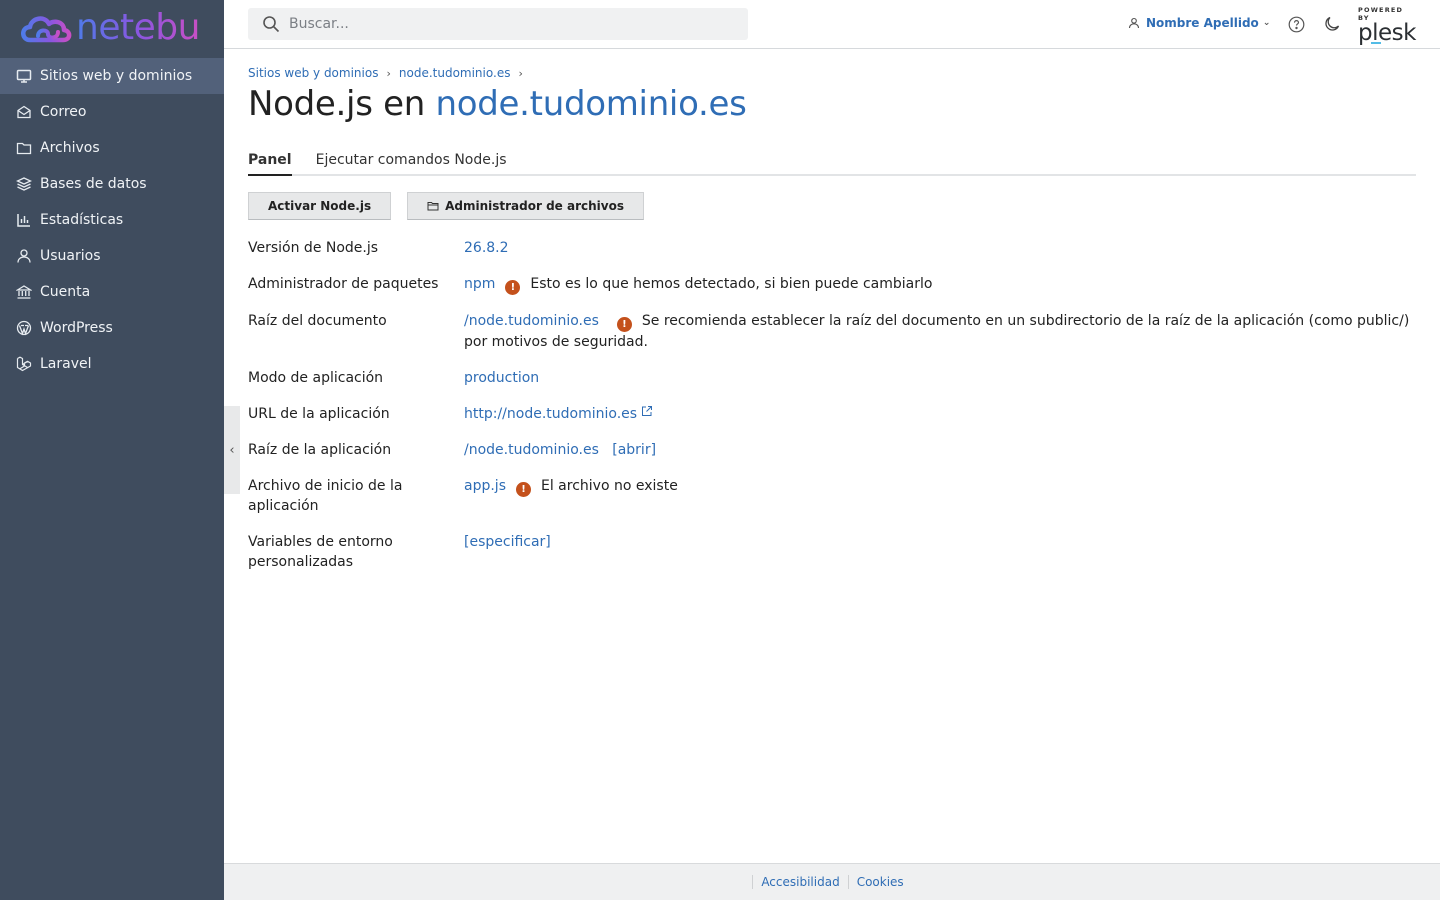 This screenshot has height=900, width=1440. What do you see at coordinates (609, 486) in the screenshot?
I see `startup-file-warning: El archivo no existe` at bounding box center [609, 486].